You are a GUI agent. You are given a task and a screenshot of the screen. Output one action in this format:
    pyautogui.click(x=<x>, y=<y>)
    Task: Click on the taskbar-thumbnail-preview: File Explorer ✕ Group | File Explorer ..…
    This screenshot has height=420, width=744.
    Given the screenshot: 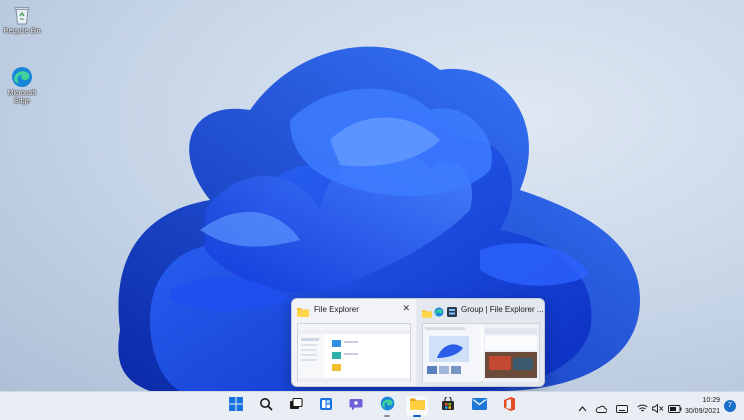 What is the action you would take?
    pyautogui.click(x=418, y=342)
    